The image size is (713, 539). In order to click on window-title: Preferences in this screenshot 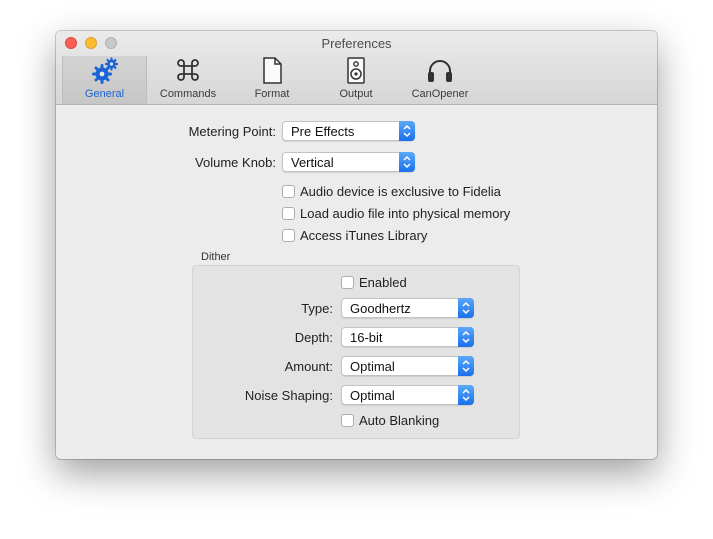, I will do `click(356, 43)`.